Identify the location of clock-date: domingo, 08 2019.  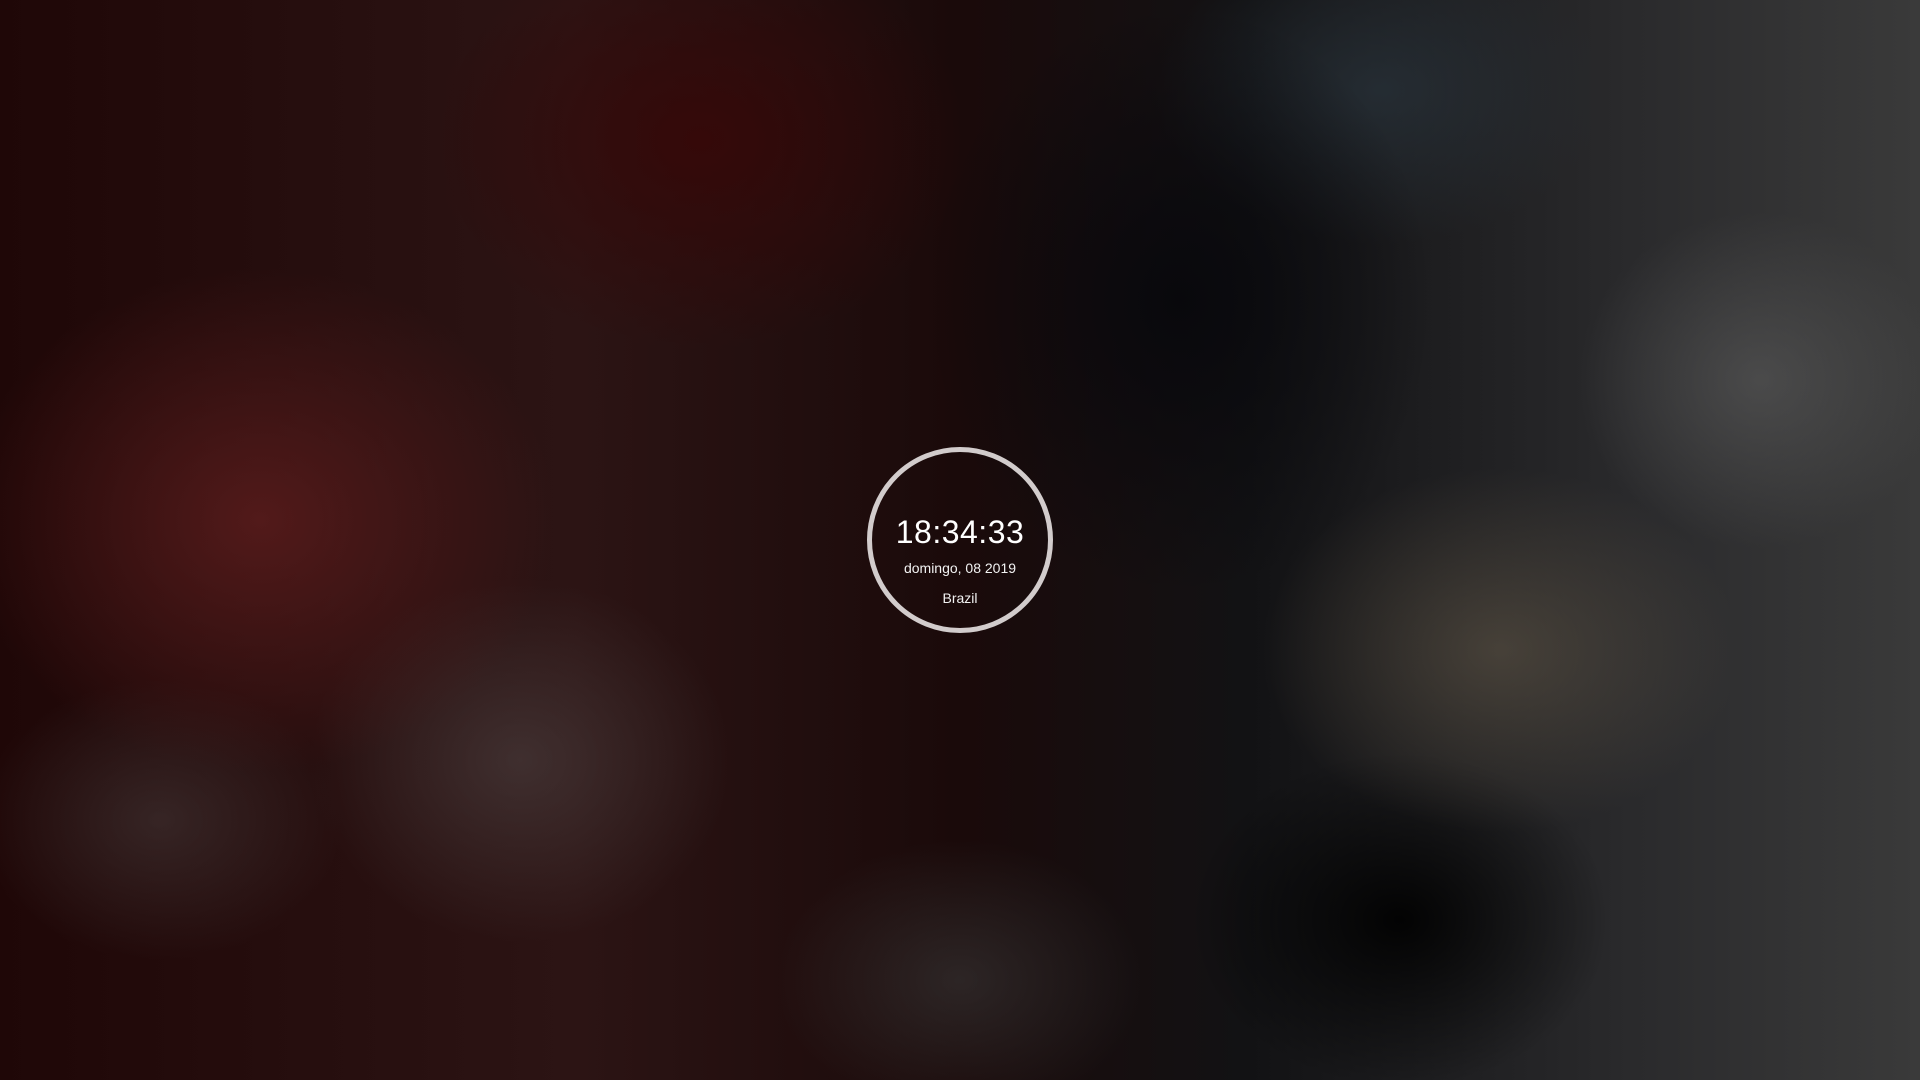
(960, 568).